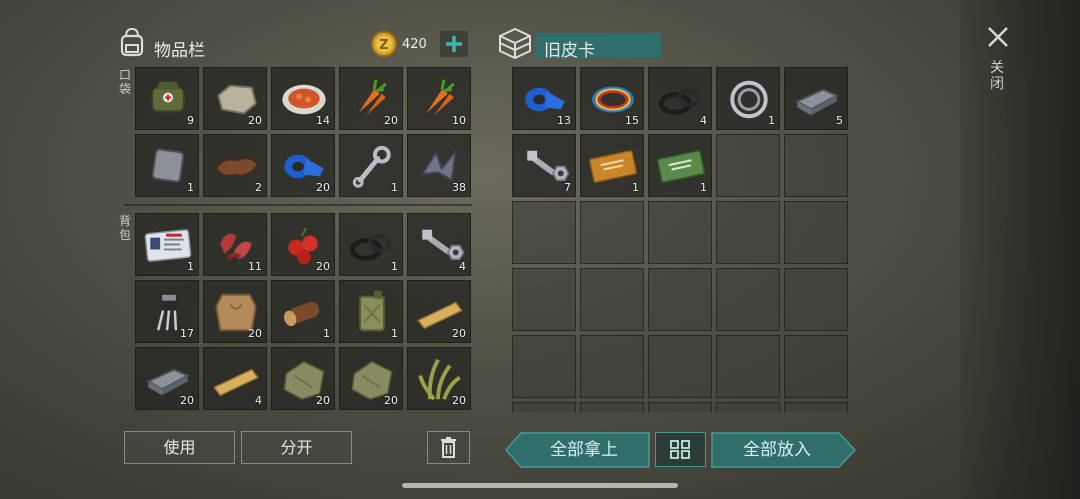 The image size is (1080, 499). I want to click on item-count: 10, so click(459, 120).